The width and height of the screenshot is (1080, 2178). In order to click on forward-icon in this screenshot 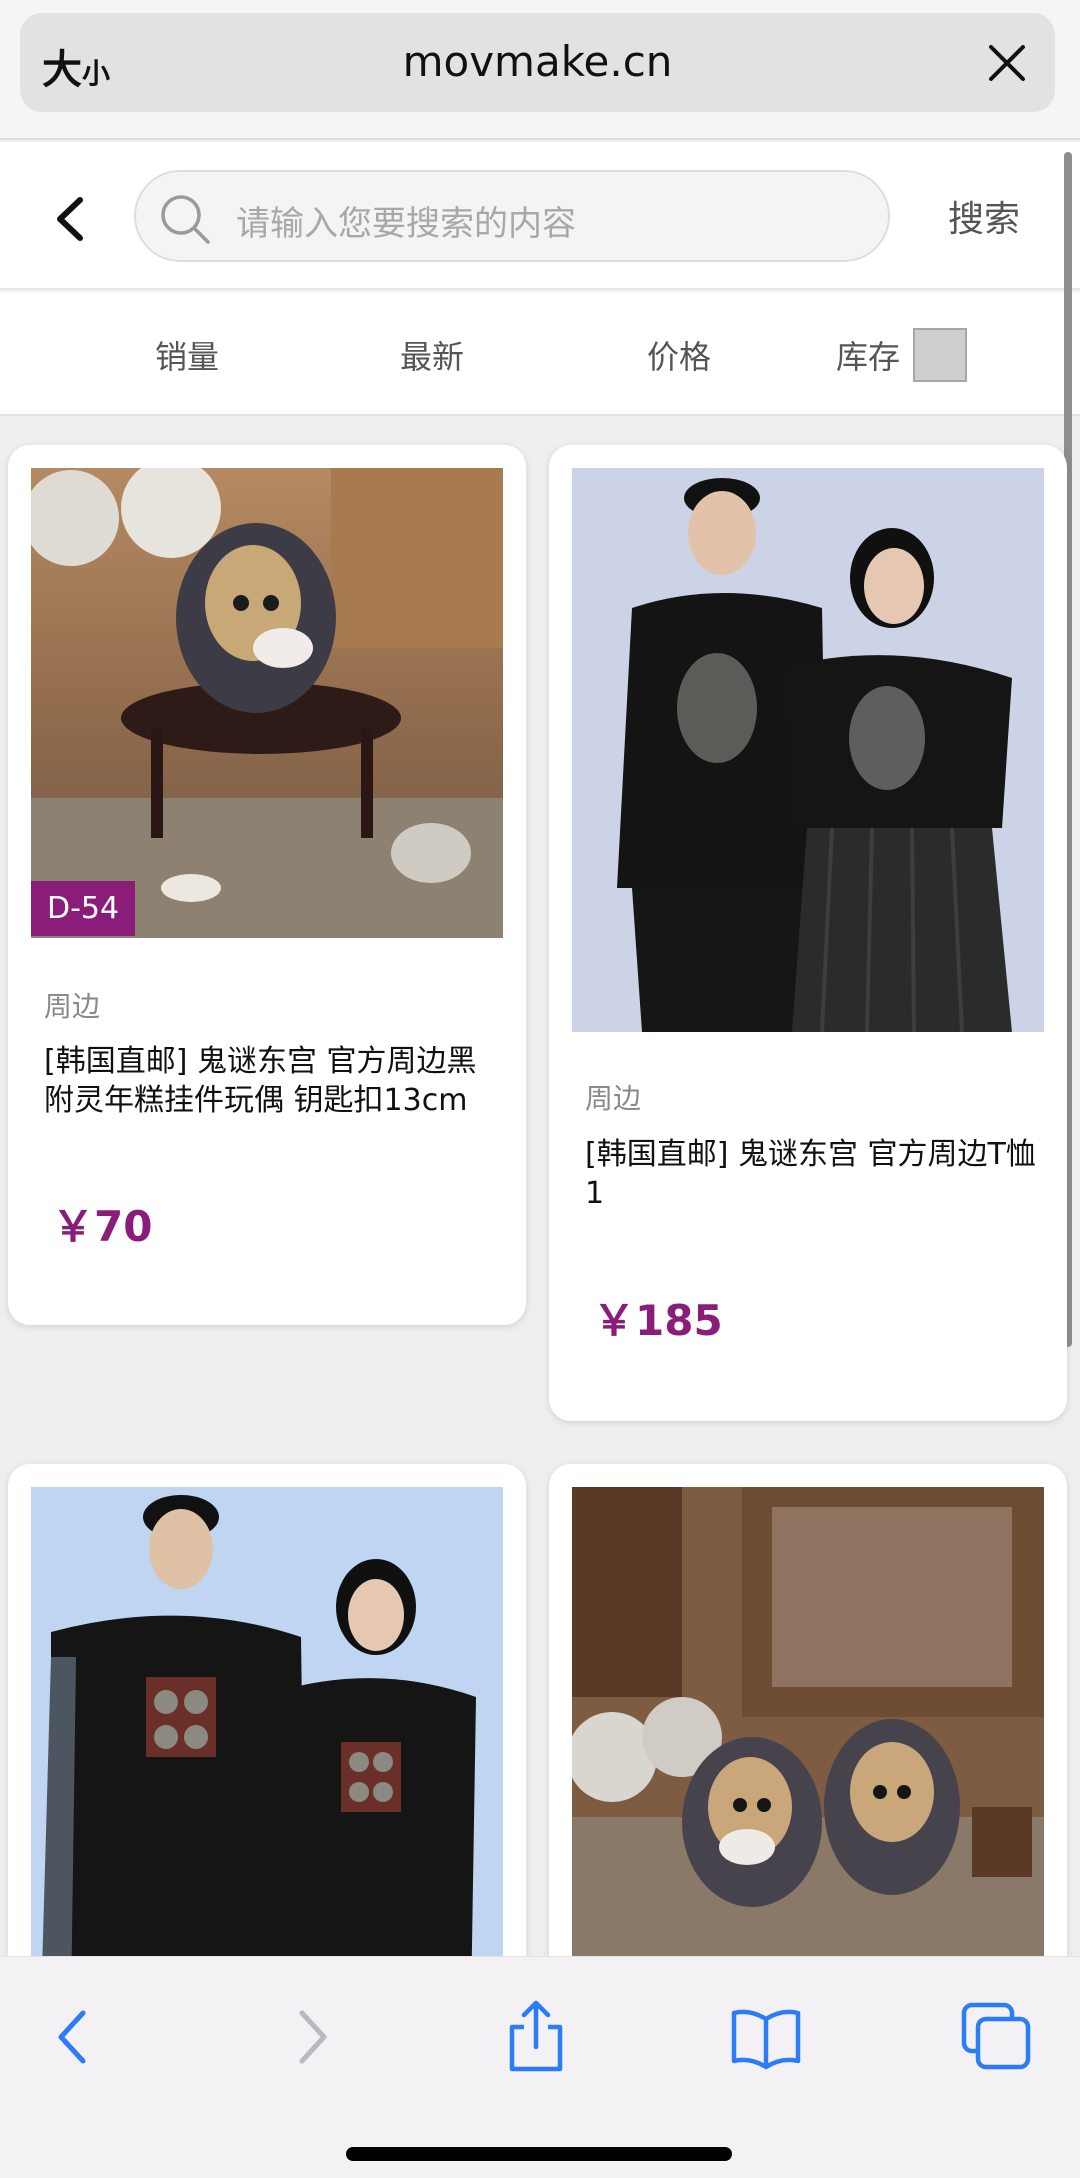, I will do `click(310, 2037)`.